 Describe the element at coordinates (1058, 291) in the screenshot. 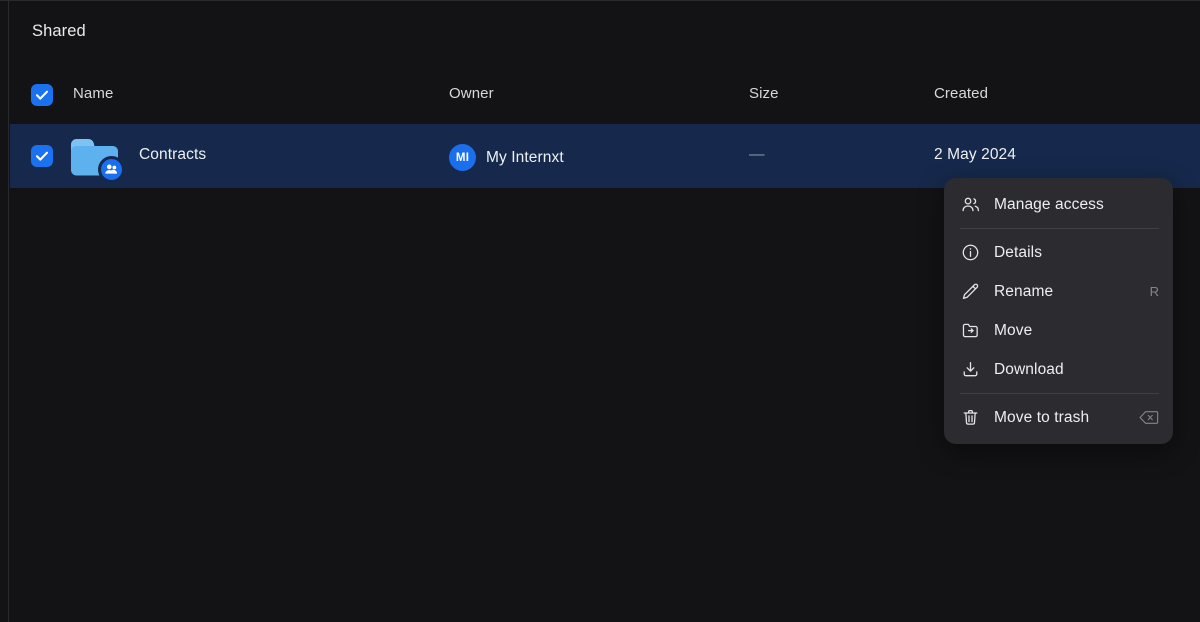

I see `menu-item-rename: Rename R` at that location.